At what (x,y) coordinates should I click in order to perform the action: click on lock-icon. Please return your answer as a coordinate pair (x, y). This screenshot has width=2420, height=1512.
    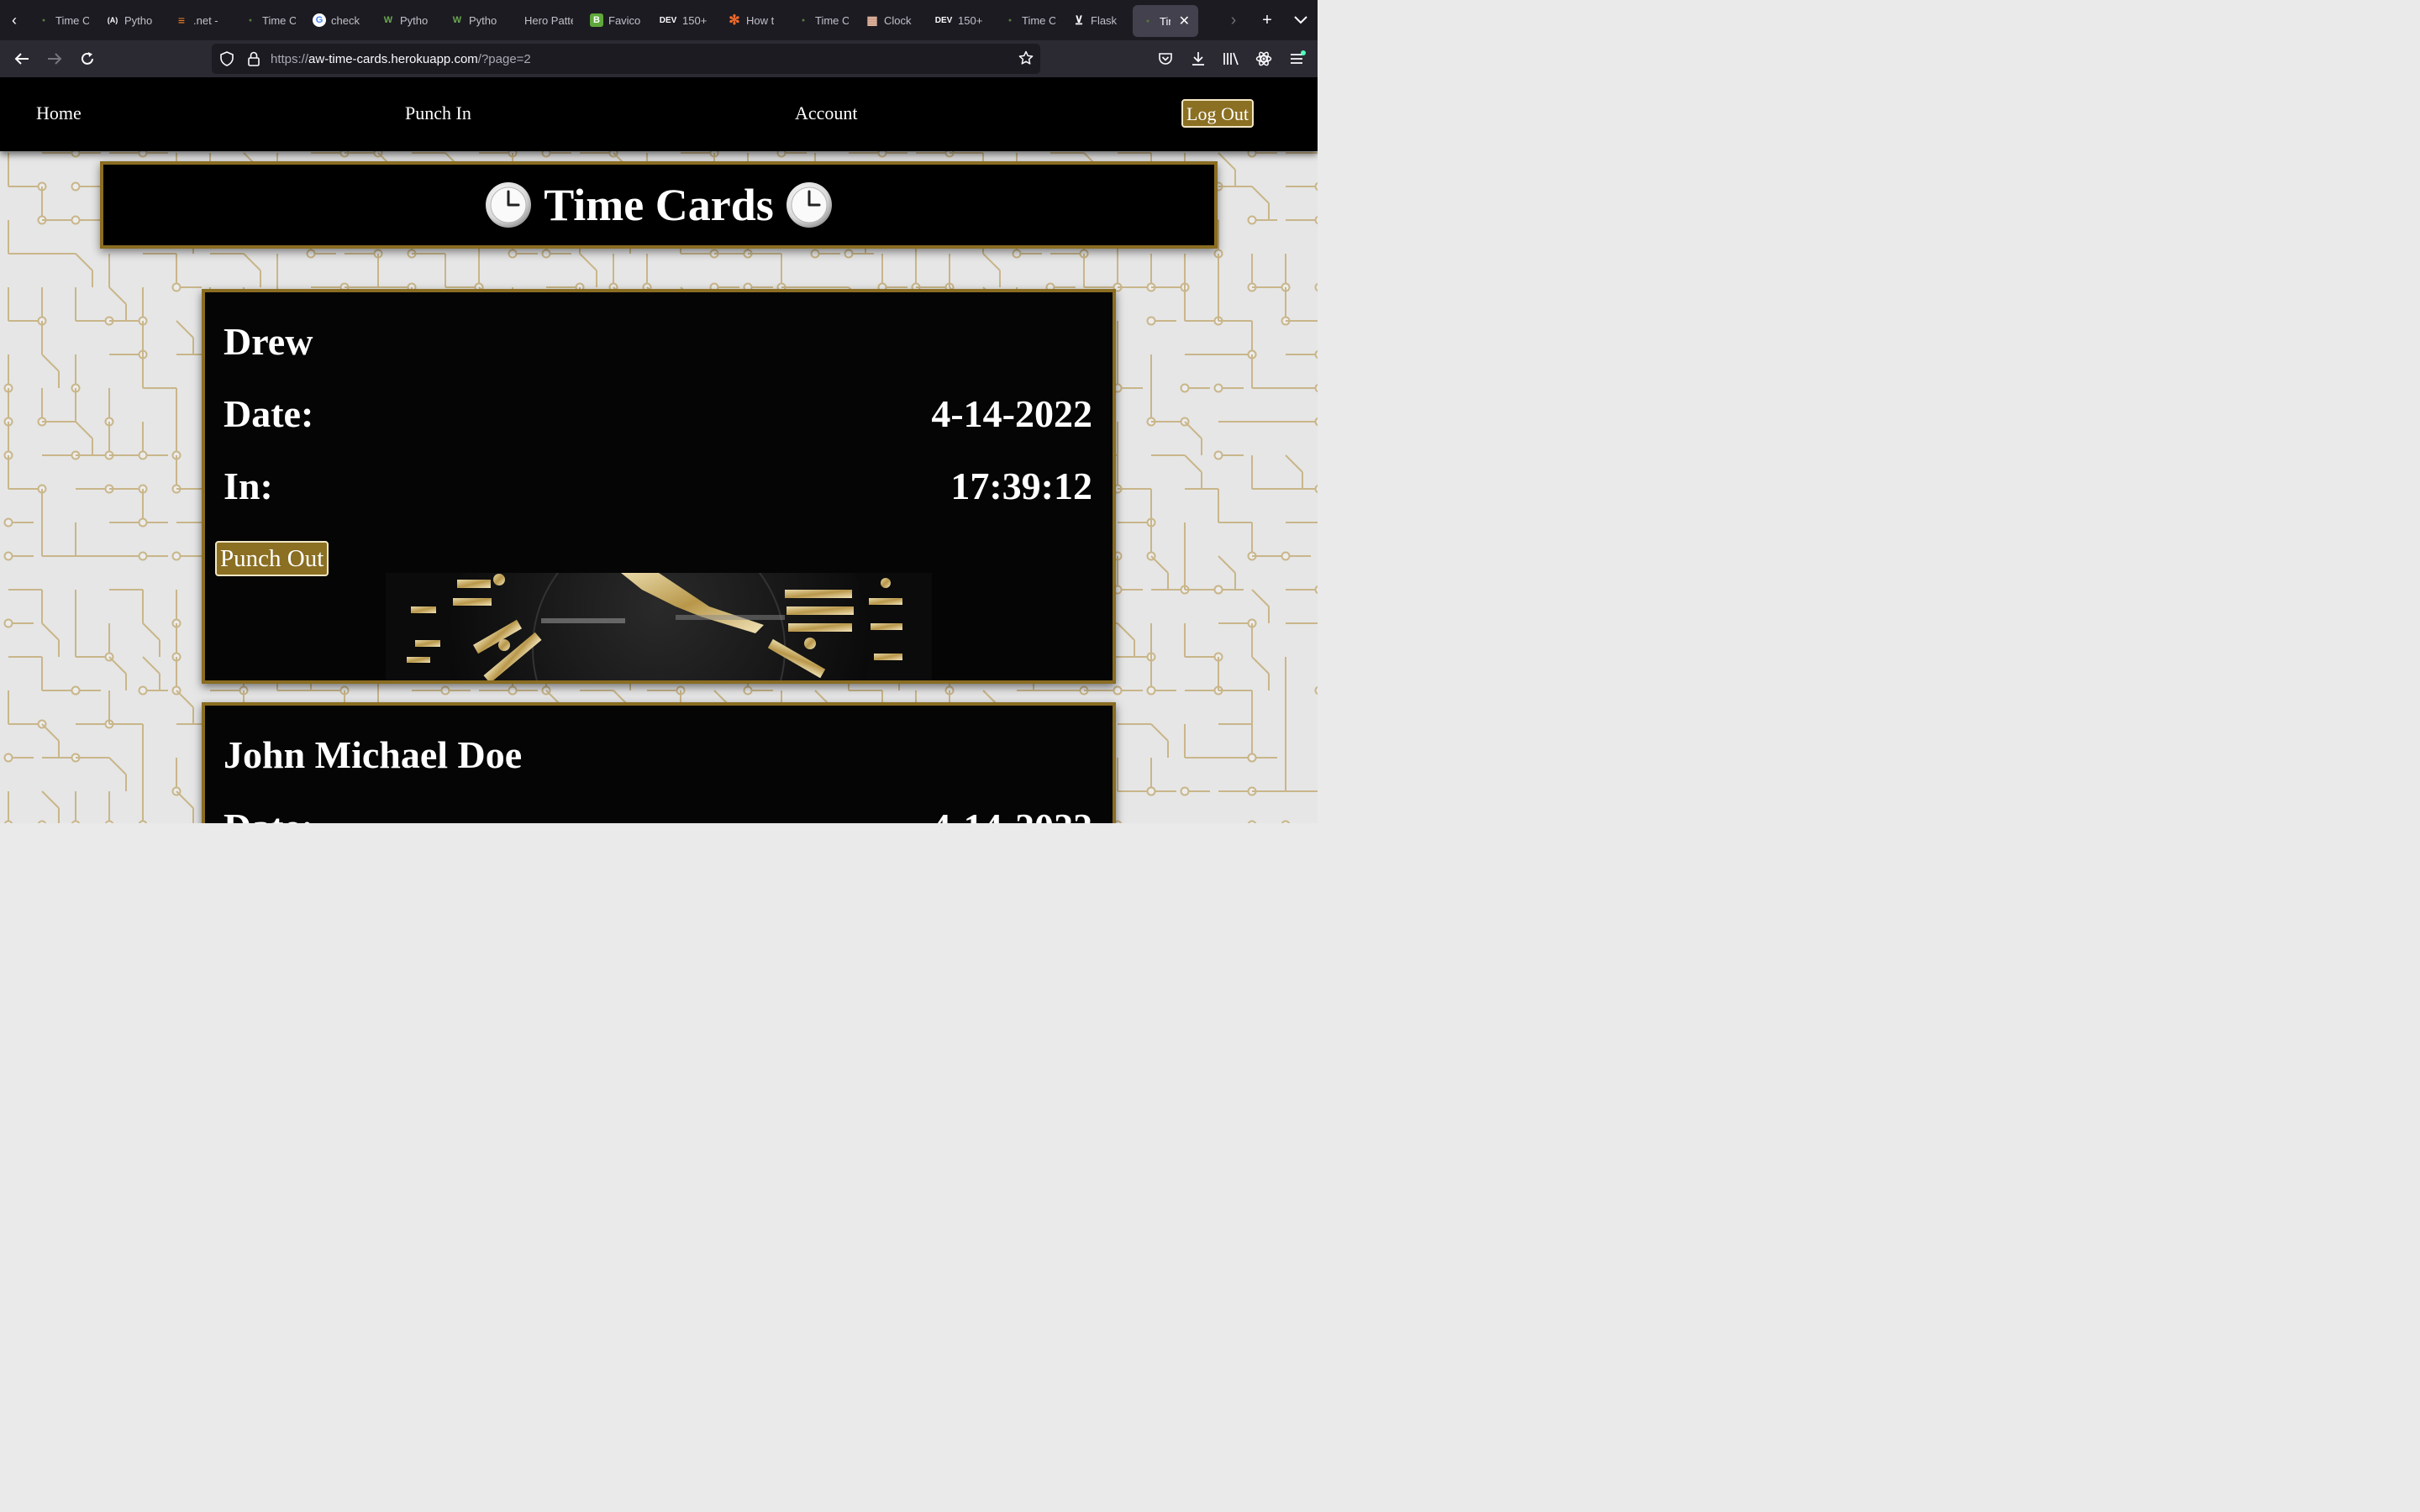
    Looking at the image, I should click on (254, 58).